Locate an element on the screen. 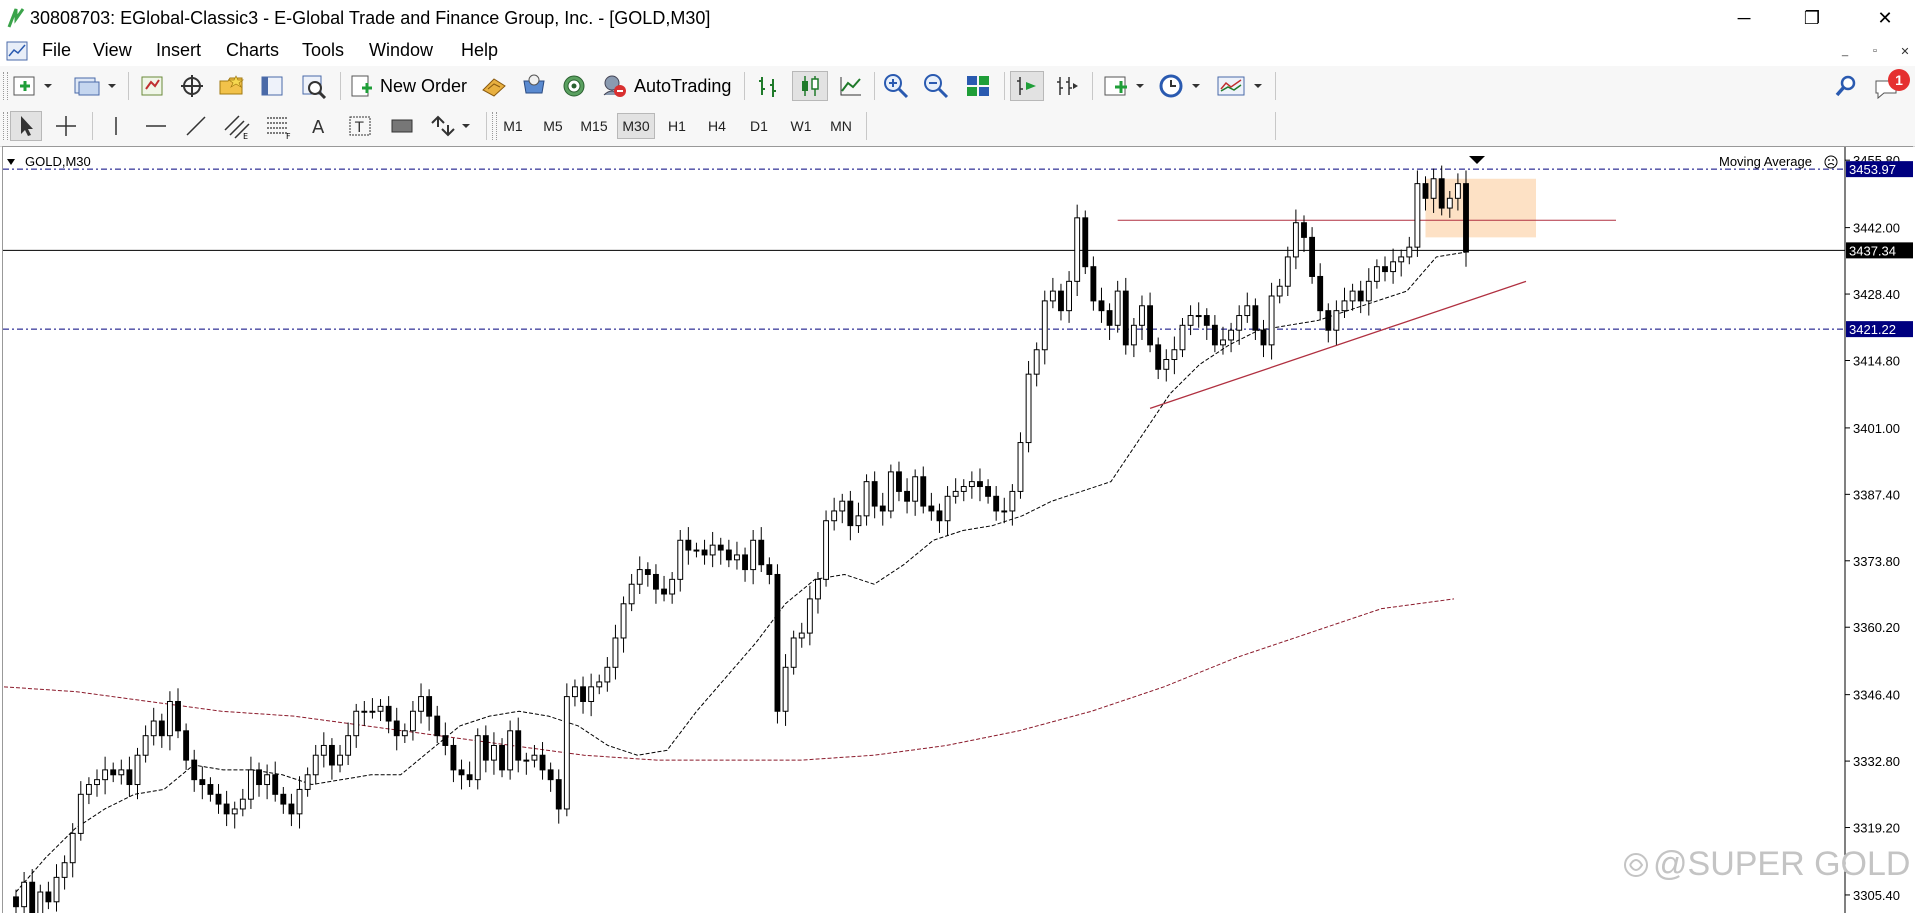 The width and height of the screenshot is (1915, 913). text-tool-button: A is located at coordinates (320, 126).